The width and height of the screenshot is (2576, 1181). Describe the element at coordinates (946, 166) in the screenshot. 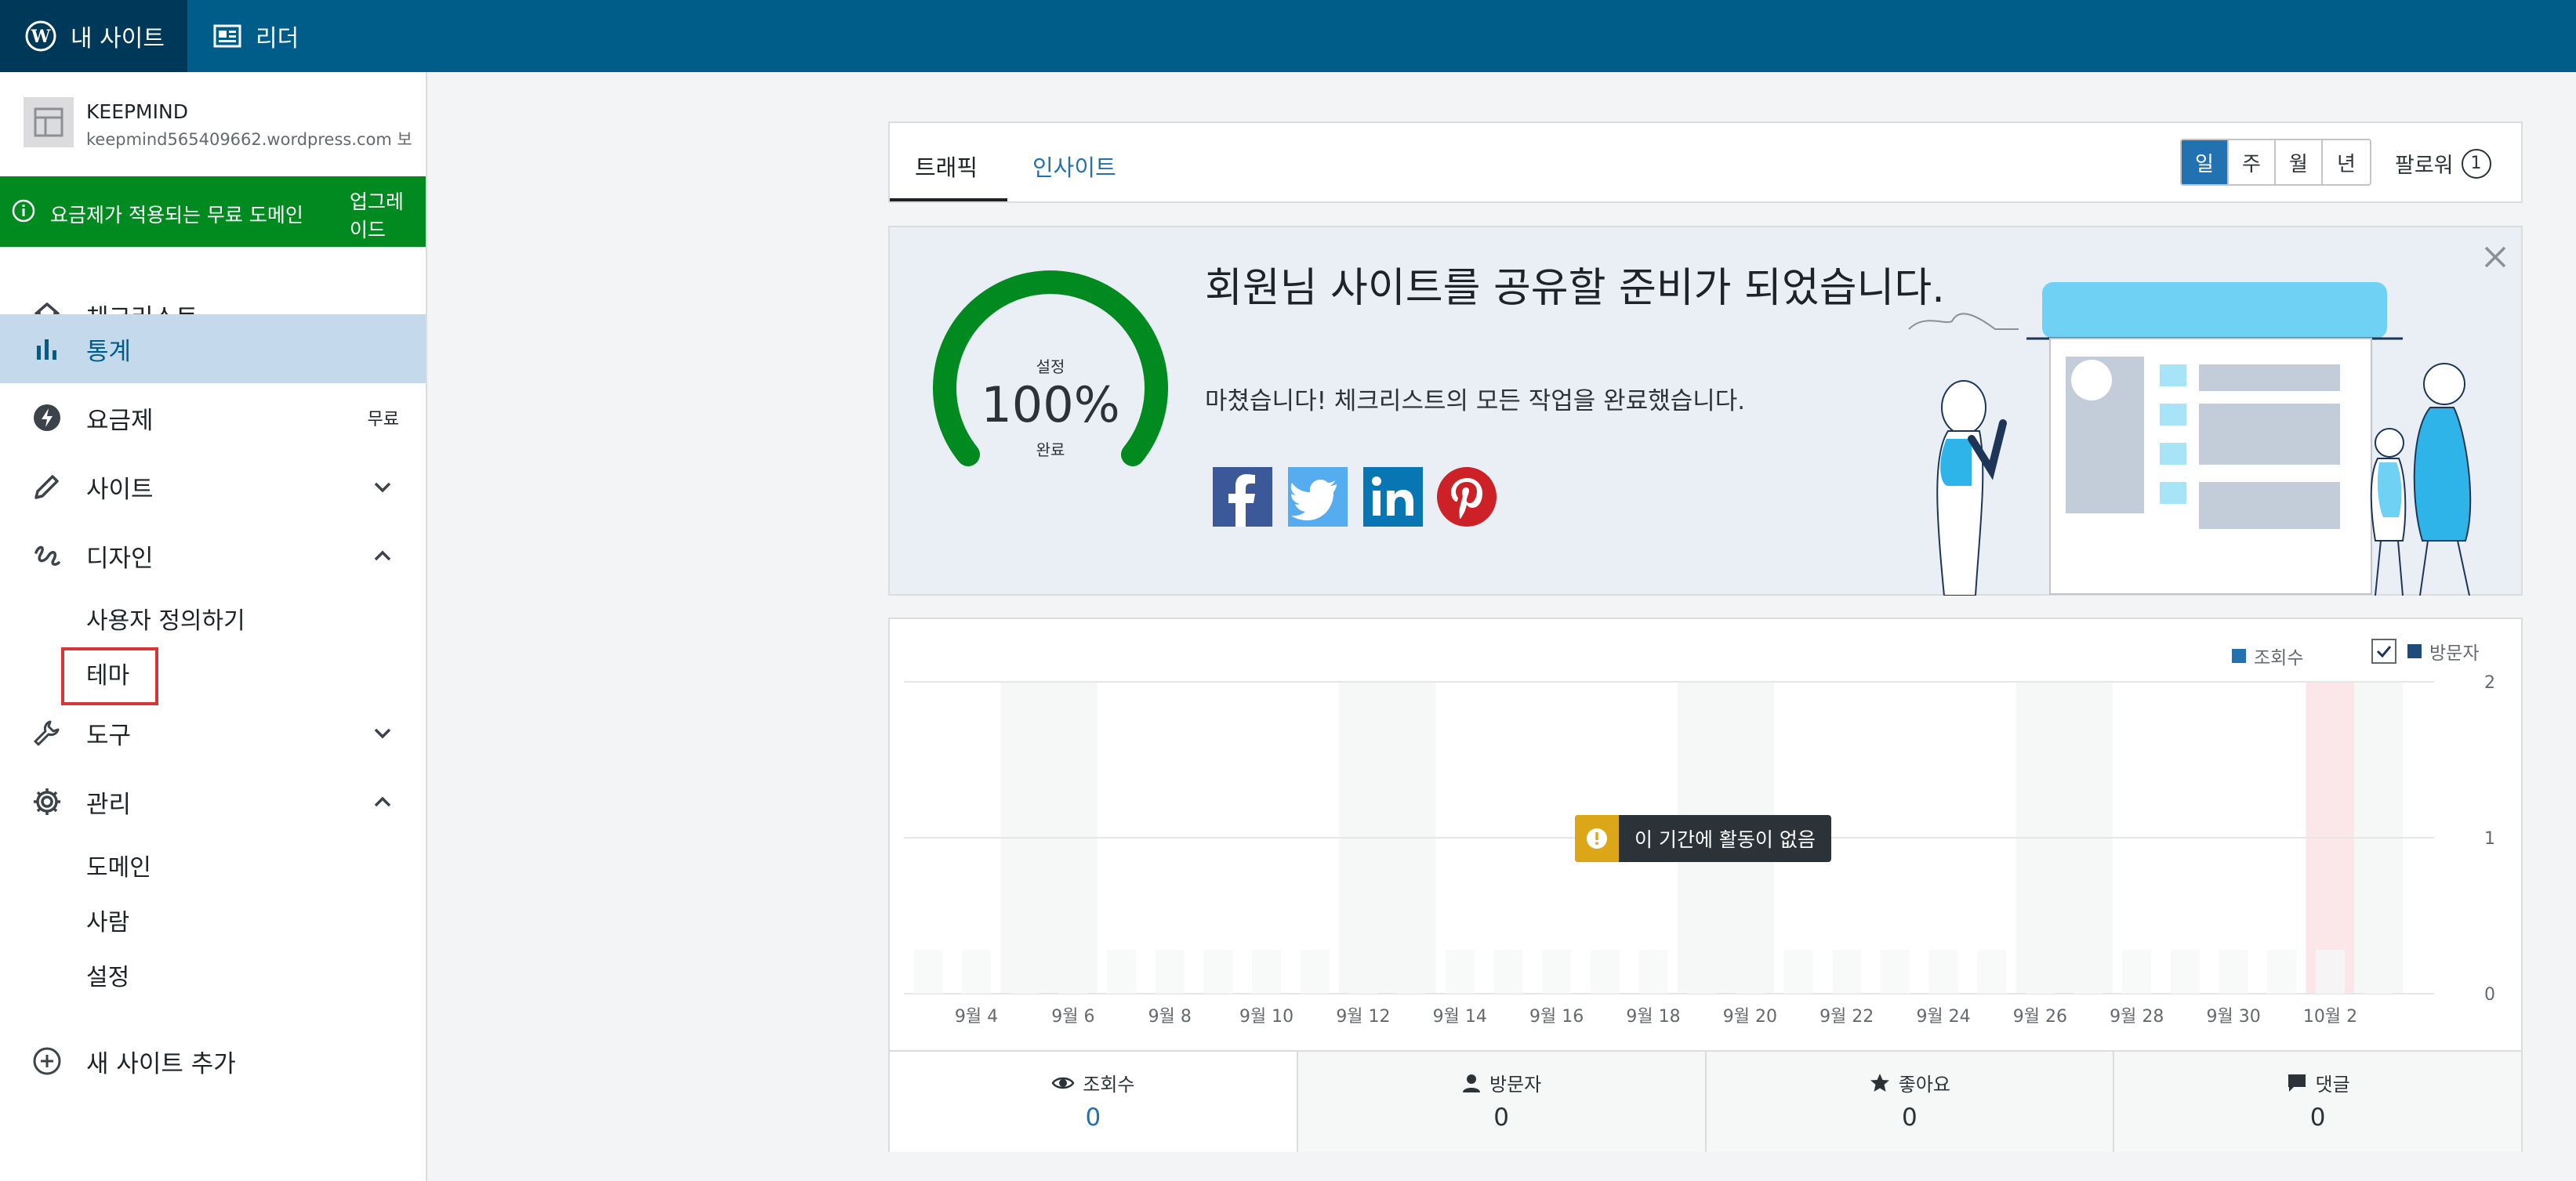

I see `tab-traffic: 트래픽` at that location.